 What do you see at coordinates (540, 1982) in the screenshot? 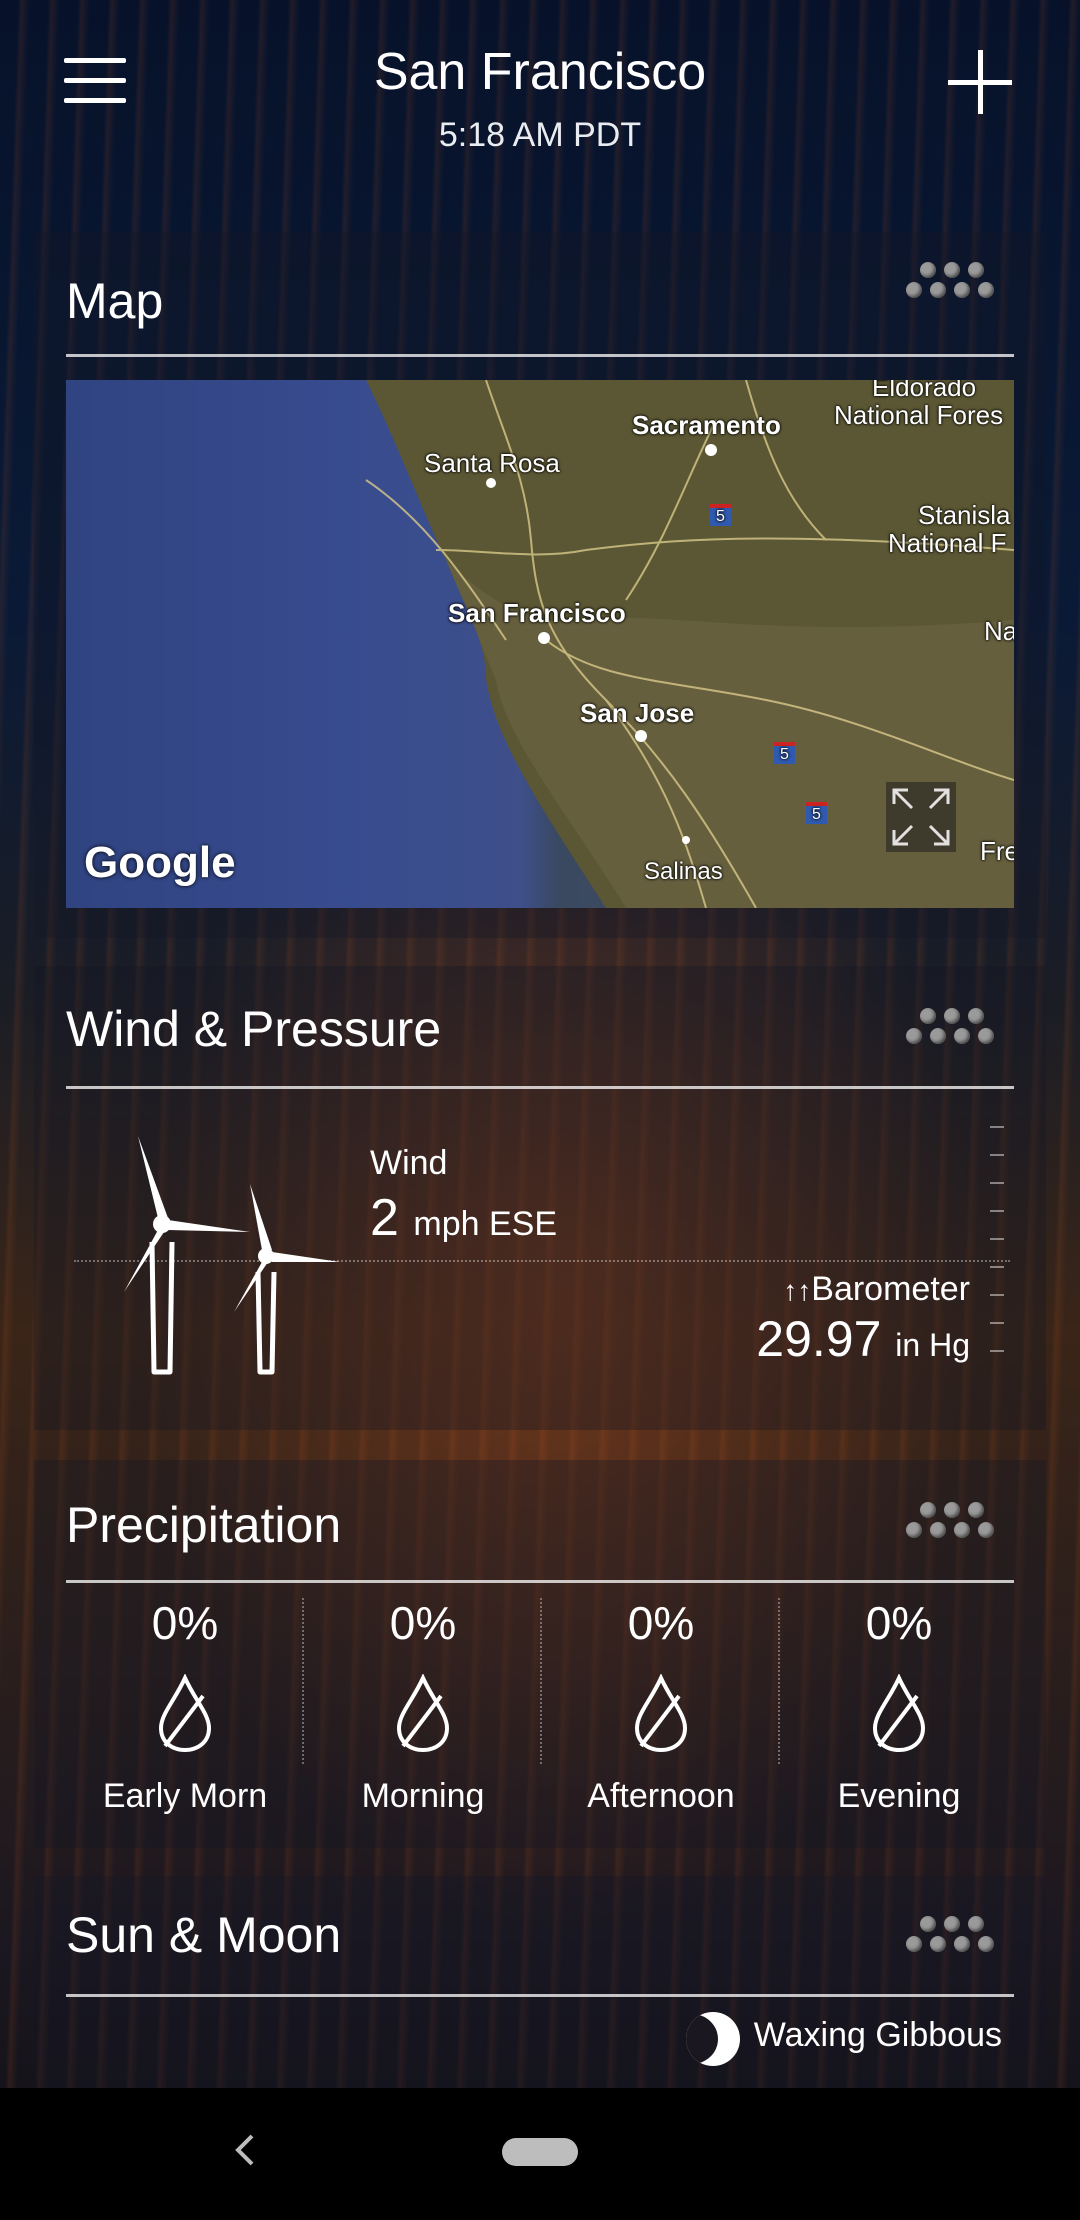
I see `sun-moon-card: Sun & Moon Waxing Gibbous` at bounding box center [540, 1982].